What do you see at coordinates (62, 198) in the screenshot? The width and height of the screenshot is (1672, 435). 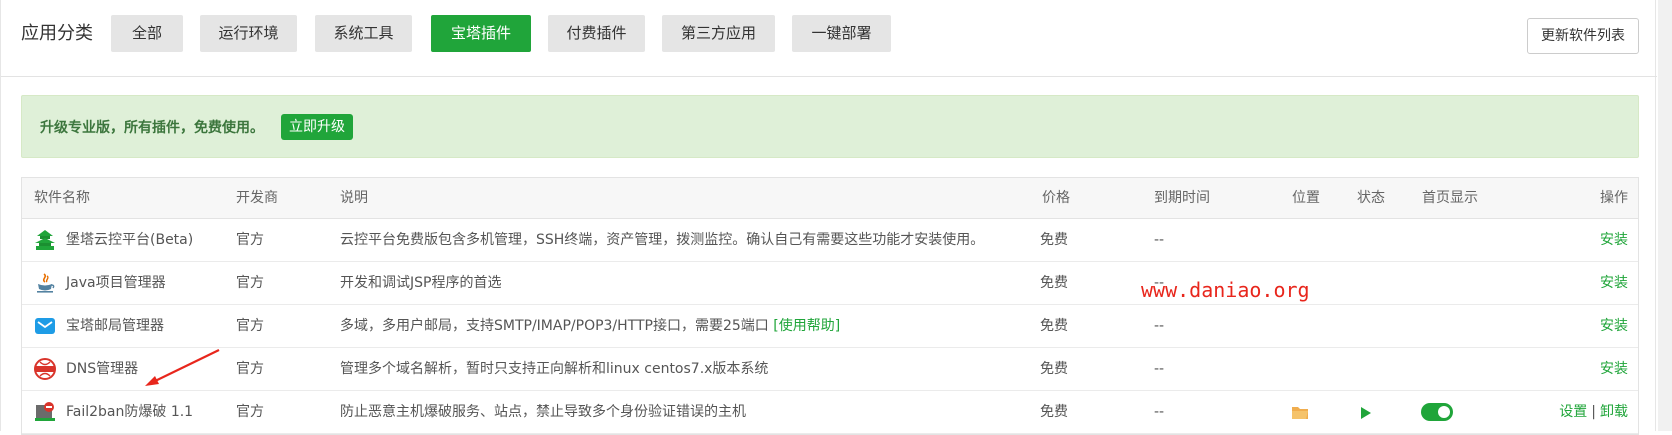 I see `col-name: 软件名称` at bounding box center [62, 198].